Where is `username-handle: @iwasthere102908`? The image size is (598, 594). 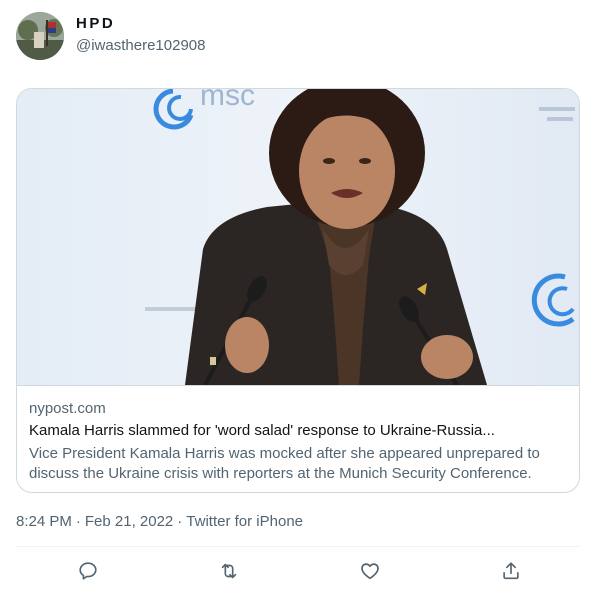
username-handle: @iwasthere102908 is located at coordinates (140, 45).